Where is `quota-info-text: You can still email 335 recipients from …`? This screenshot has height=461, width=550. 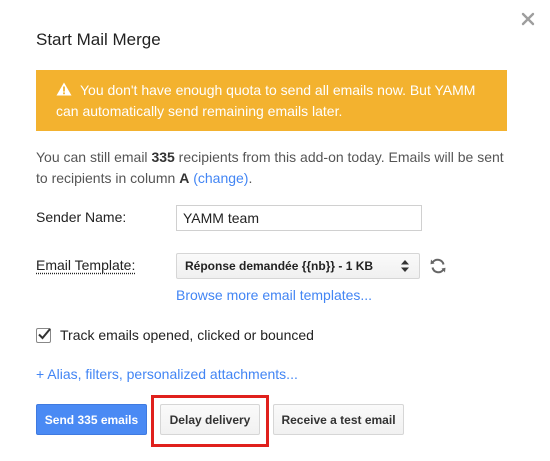
quota-info-text: You can still email 335 recipients from … is located at coordinates (276, 168).